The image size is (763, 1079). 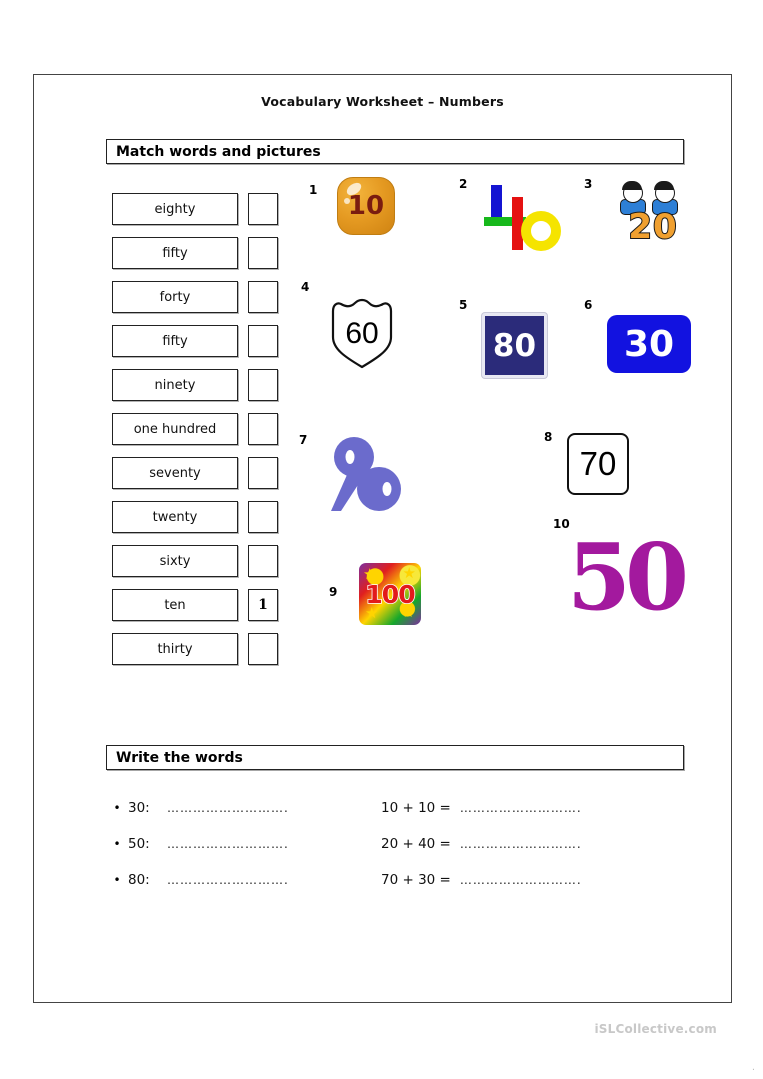 I want to click on section-banner-match: Match words and pictures, so click(x=395, y=151).